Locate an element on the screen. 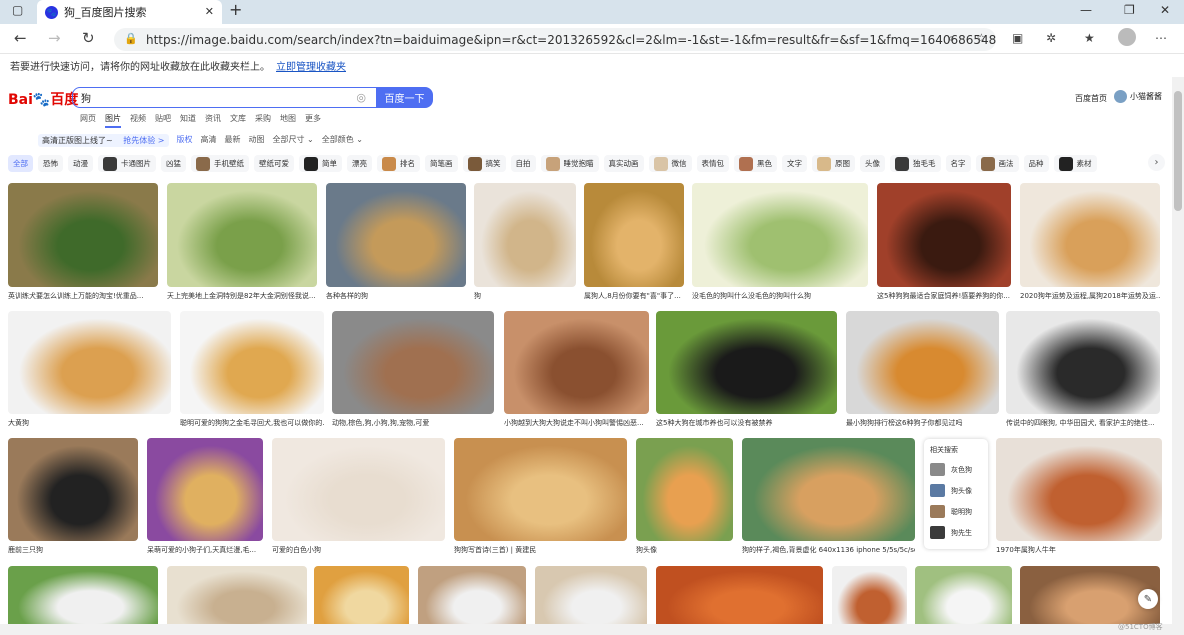 This screenshot has height=635, width=1184. tab-actions-icon: ▢ is located at coordinates (17, 10).